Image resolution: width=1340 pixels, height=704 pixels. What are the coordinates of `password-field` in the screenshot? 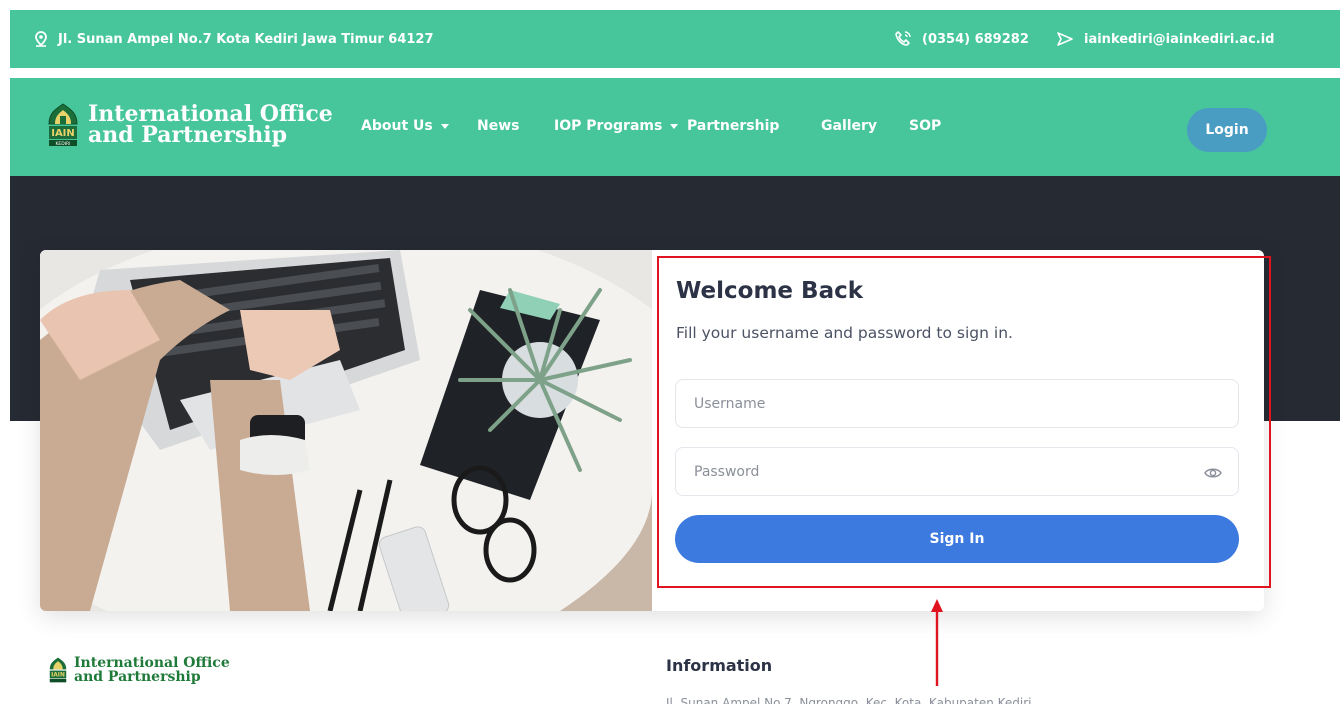 It's located at (957, 471).